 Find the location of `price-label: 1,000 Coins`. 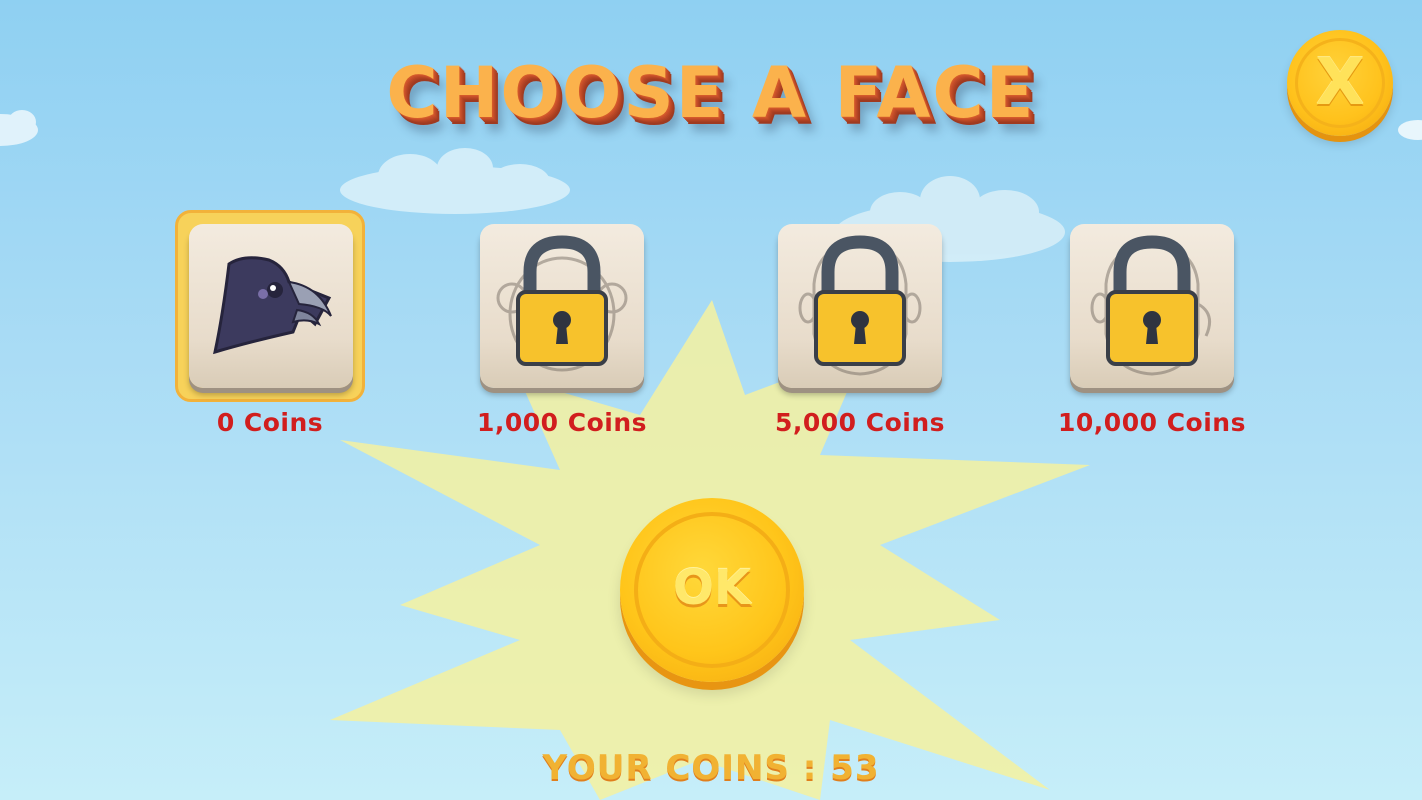

price-label: 1,000 Coins is located at coordinates (562, 422).